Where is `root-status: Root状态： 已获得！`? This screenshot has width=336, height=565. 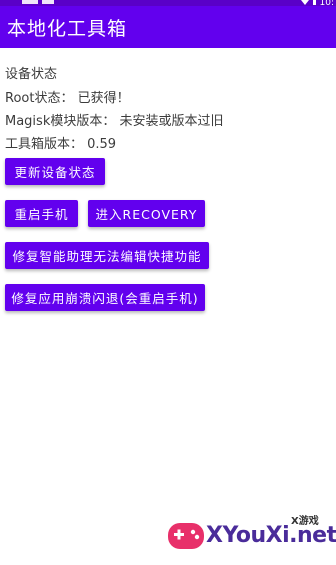 root-status: Root状态： 已获得！ is located at coordinates (67, 98).